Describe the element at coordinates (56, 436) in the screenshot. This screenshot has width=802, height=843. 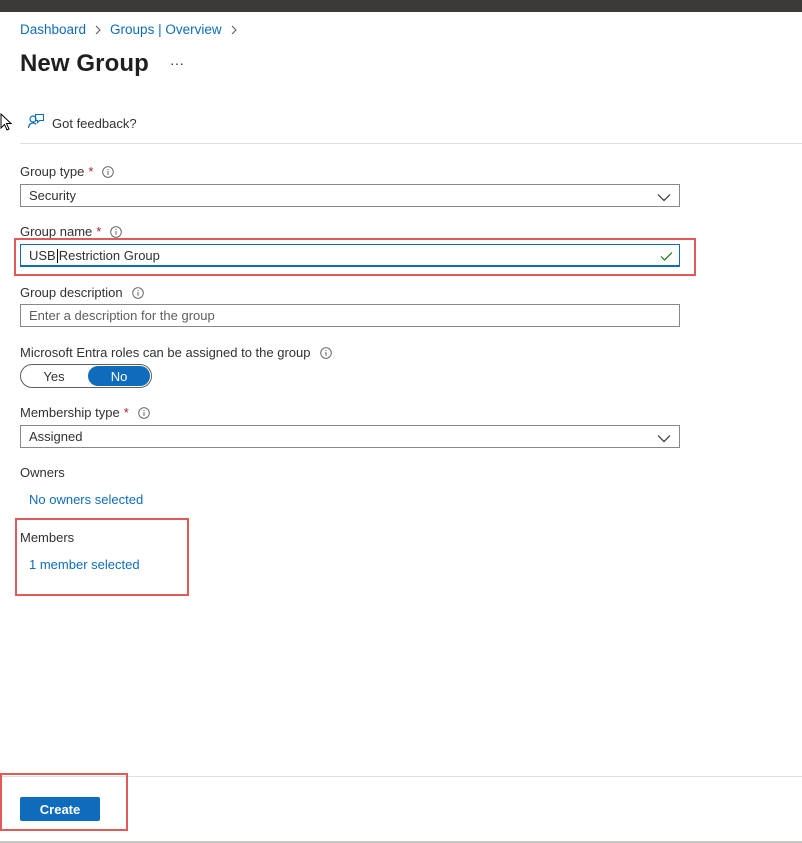
I see `membership-type-value: Assigned` at that location.